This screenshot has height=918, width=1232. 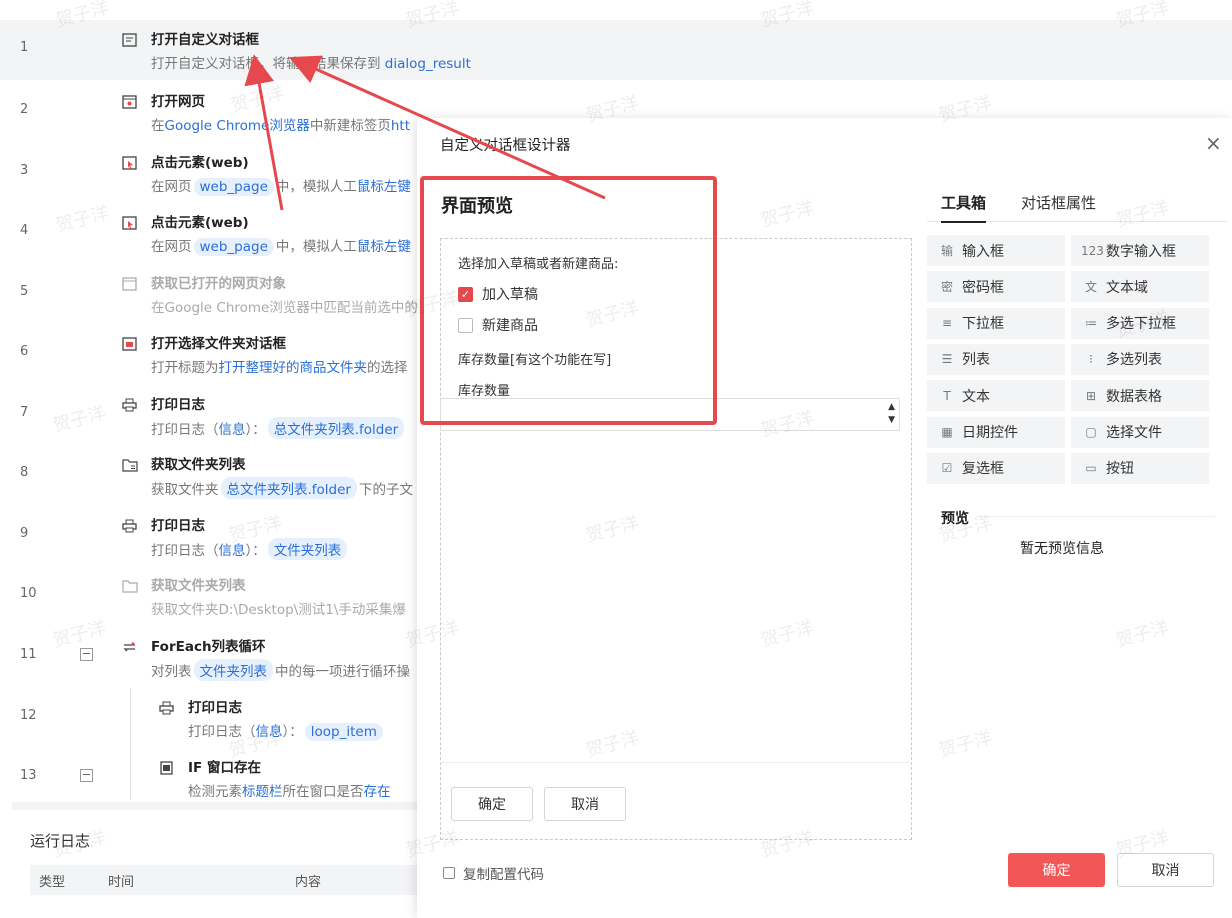 What do you see at coordinates (52, 882) in the screenshot?
I see `col-type: 类型` at bounding box center [52, 882].